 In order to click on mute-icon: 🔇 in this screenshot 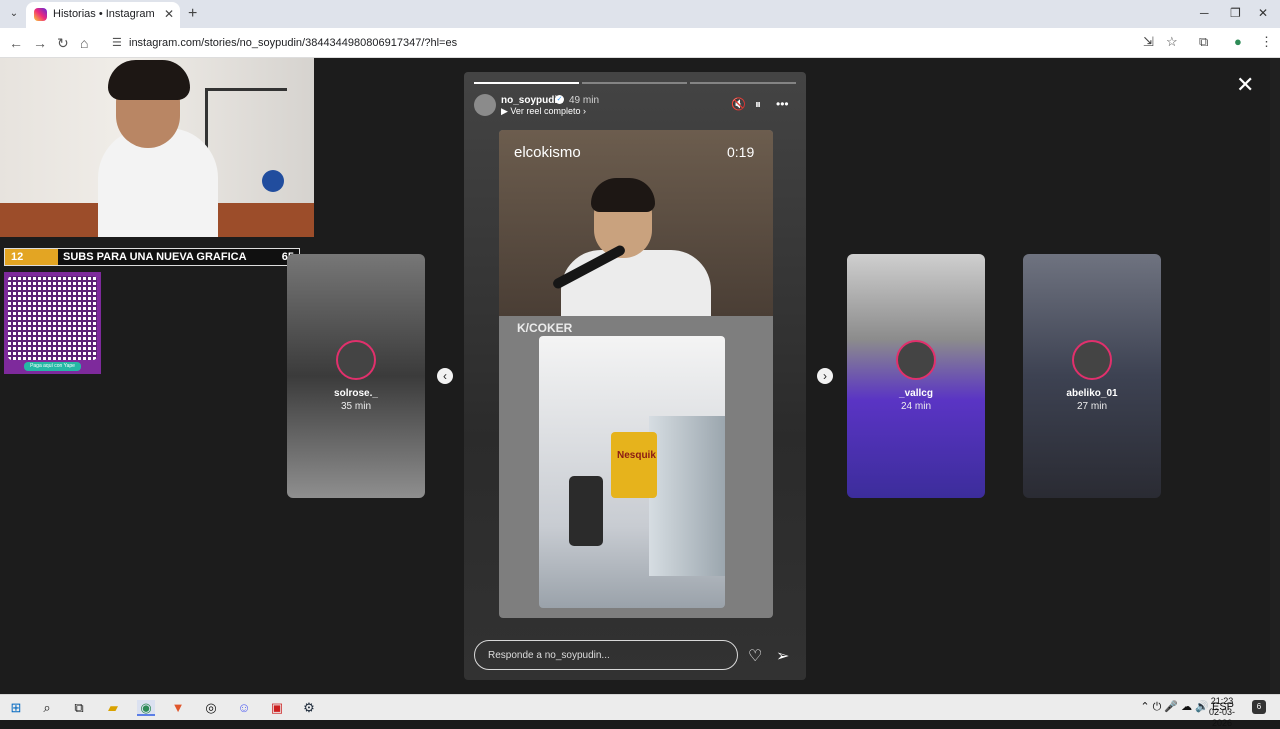, I will do `click(738, 104)`.